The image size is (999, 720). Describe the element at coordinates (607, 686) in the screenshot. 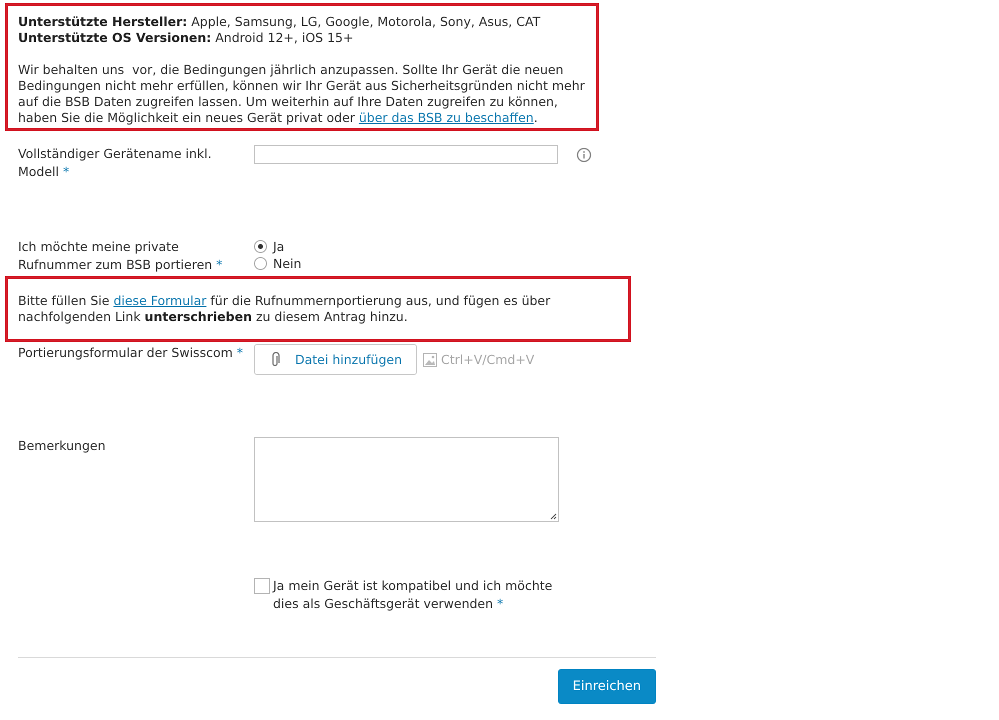

I see `submit-button: Einreichen` at that location.